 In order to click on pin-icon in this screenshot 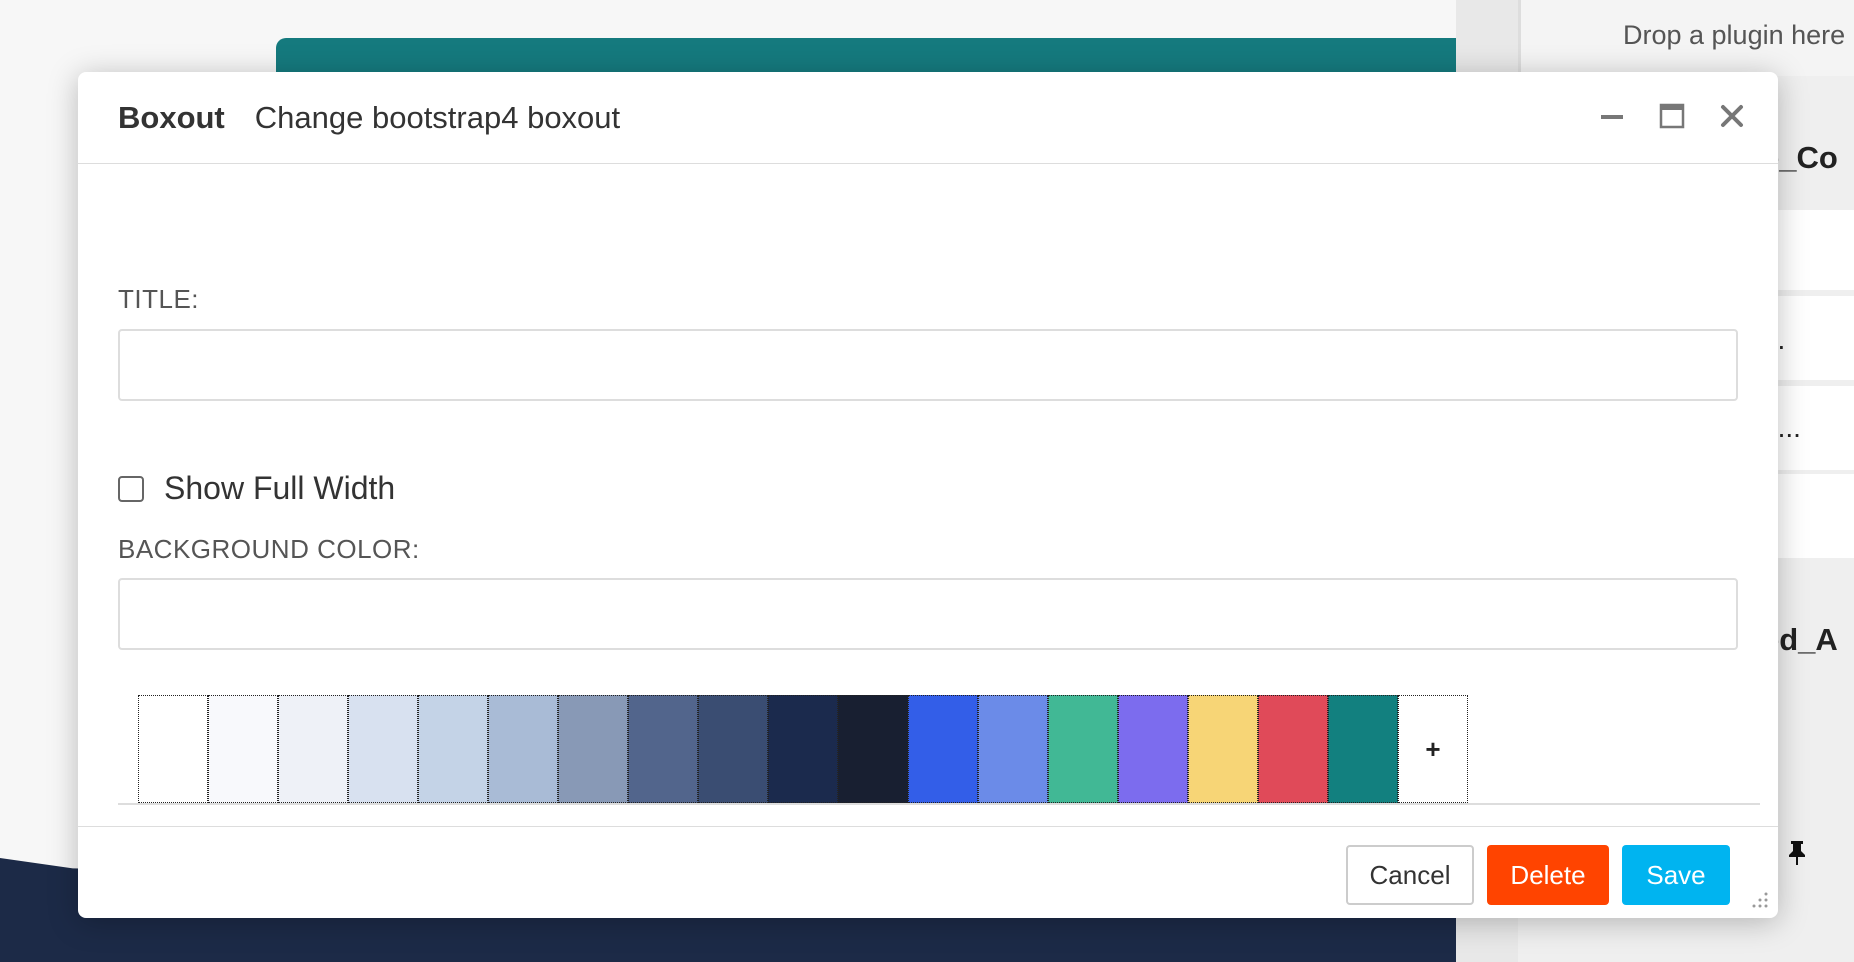, I will do `click(1797, 856)`.